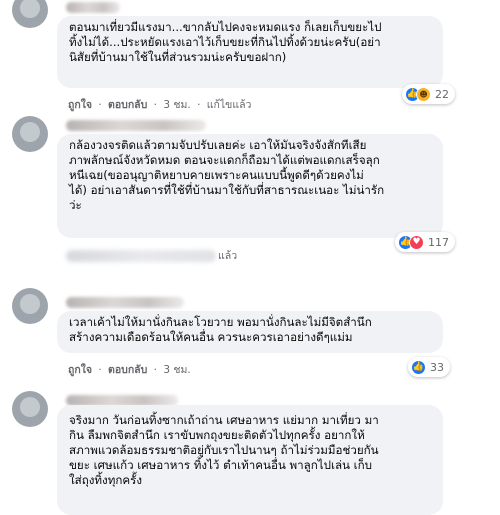 The image size is (500, 515). Describe the element at coordinates (416, 242) in the screenshot. I see `love-icon: ♥` at that location.